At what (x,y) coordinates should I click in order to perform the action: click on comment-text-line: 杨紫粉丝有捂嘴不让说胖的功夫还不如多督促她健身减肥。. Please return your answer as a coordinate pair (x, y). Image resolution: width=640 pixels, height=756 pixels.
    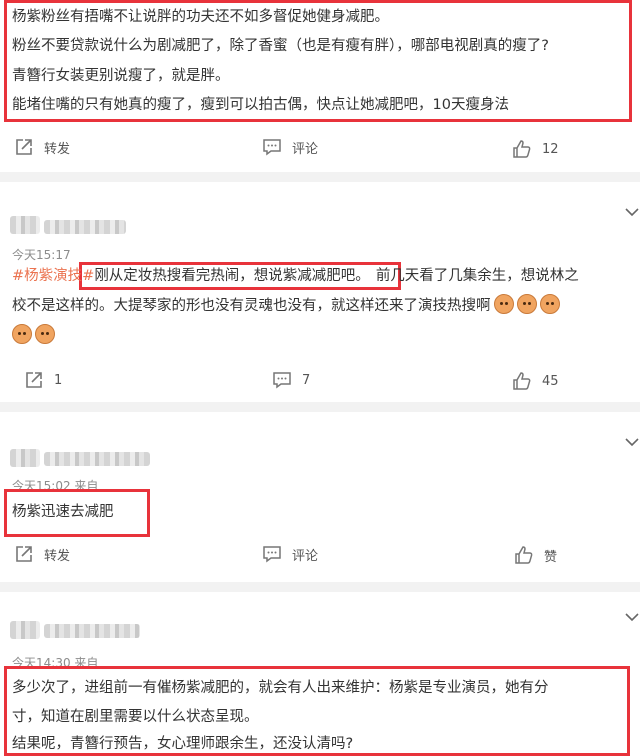
    Looking at the image, I should click on (200, 17).